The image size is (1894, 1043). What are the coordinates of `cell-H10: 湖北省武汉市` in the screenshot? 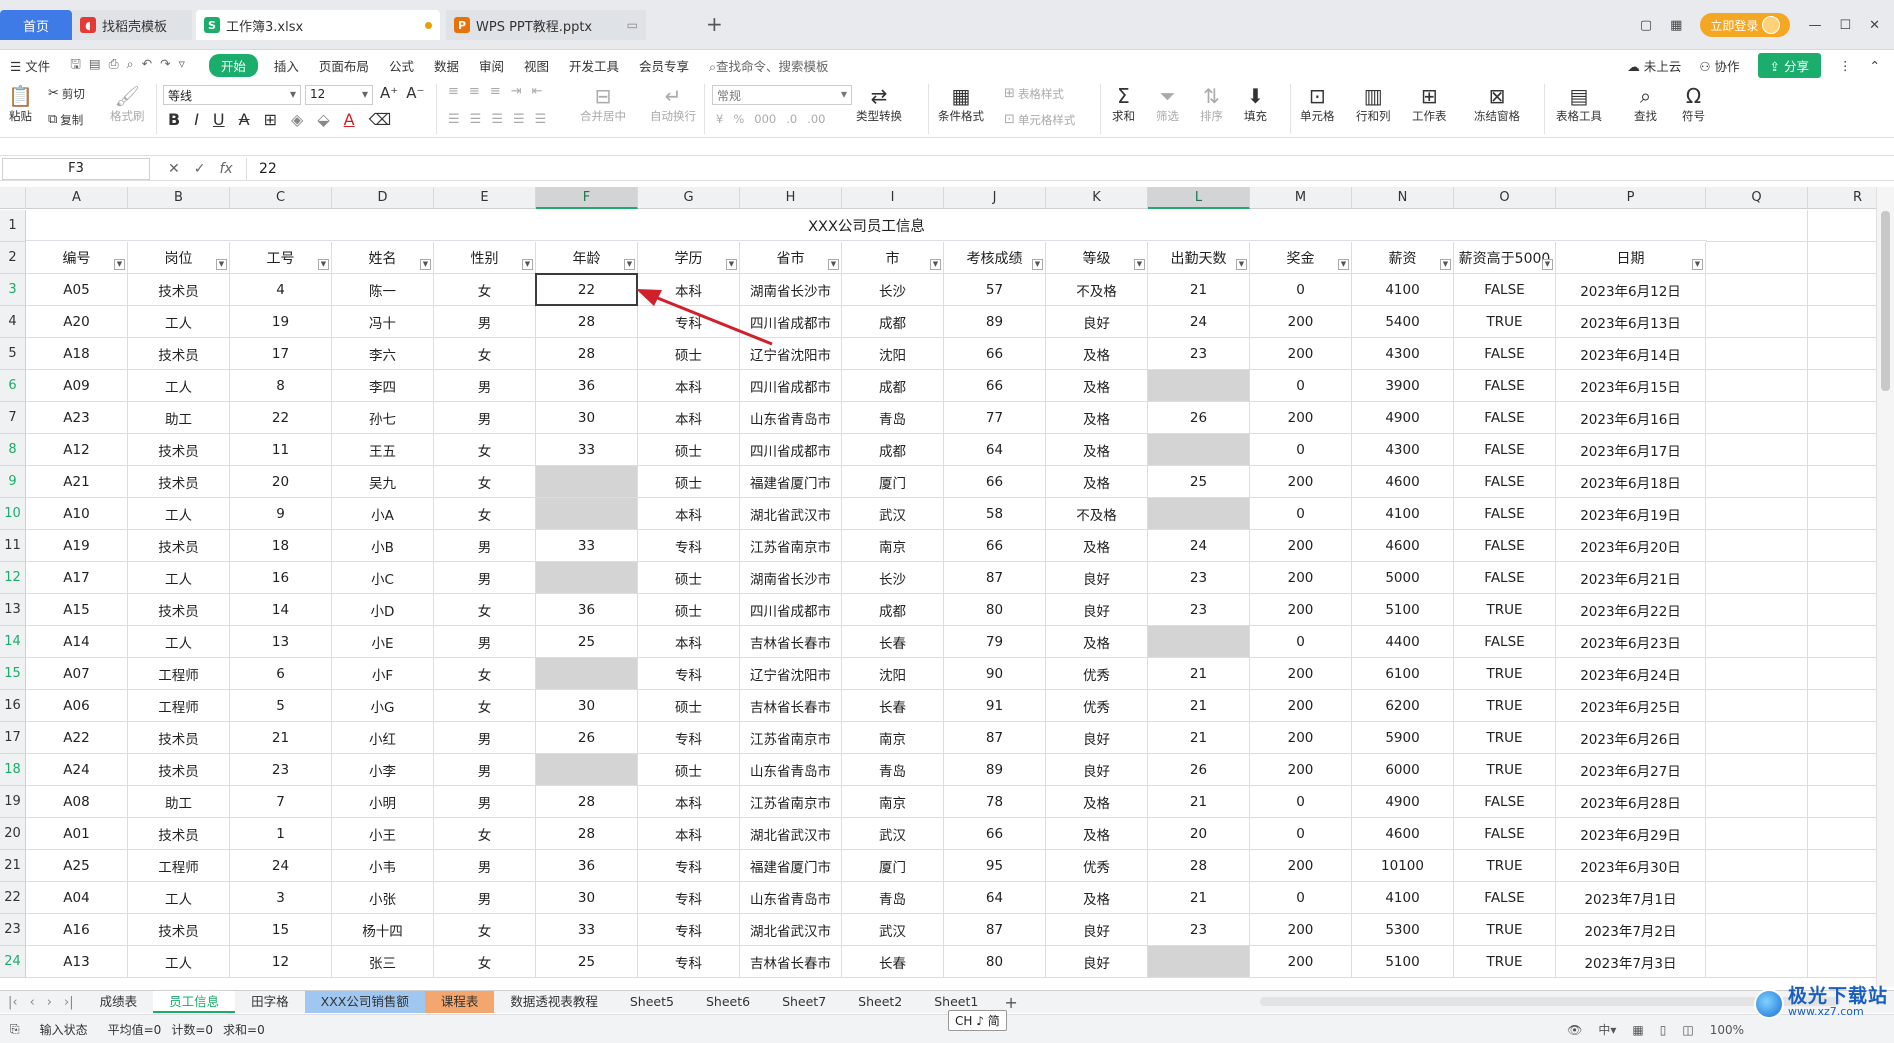 It's located at (791, 514).